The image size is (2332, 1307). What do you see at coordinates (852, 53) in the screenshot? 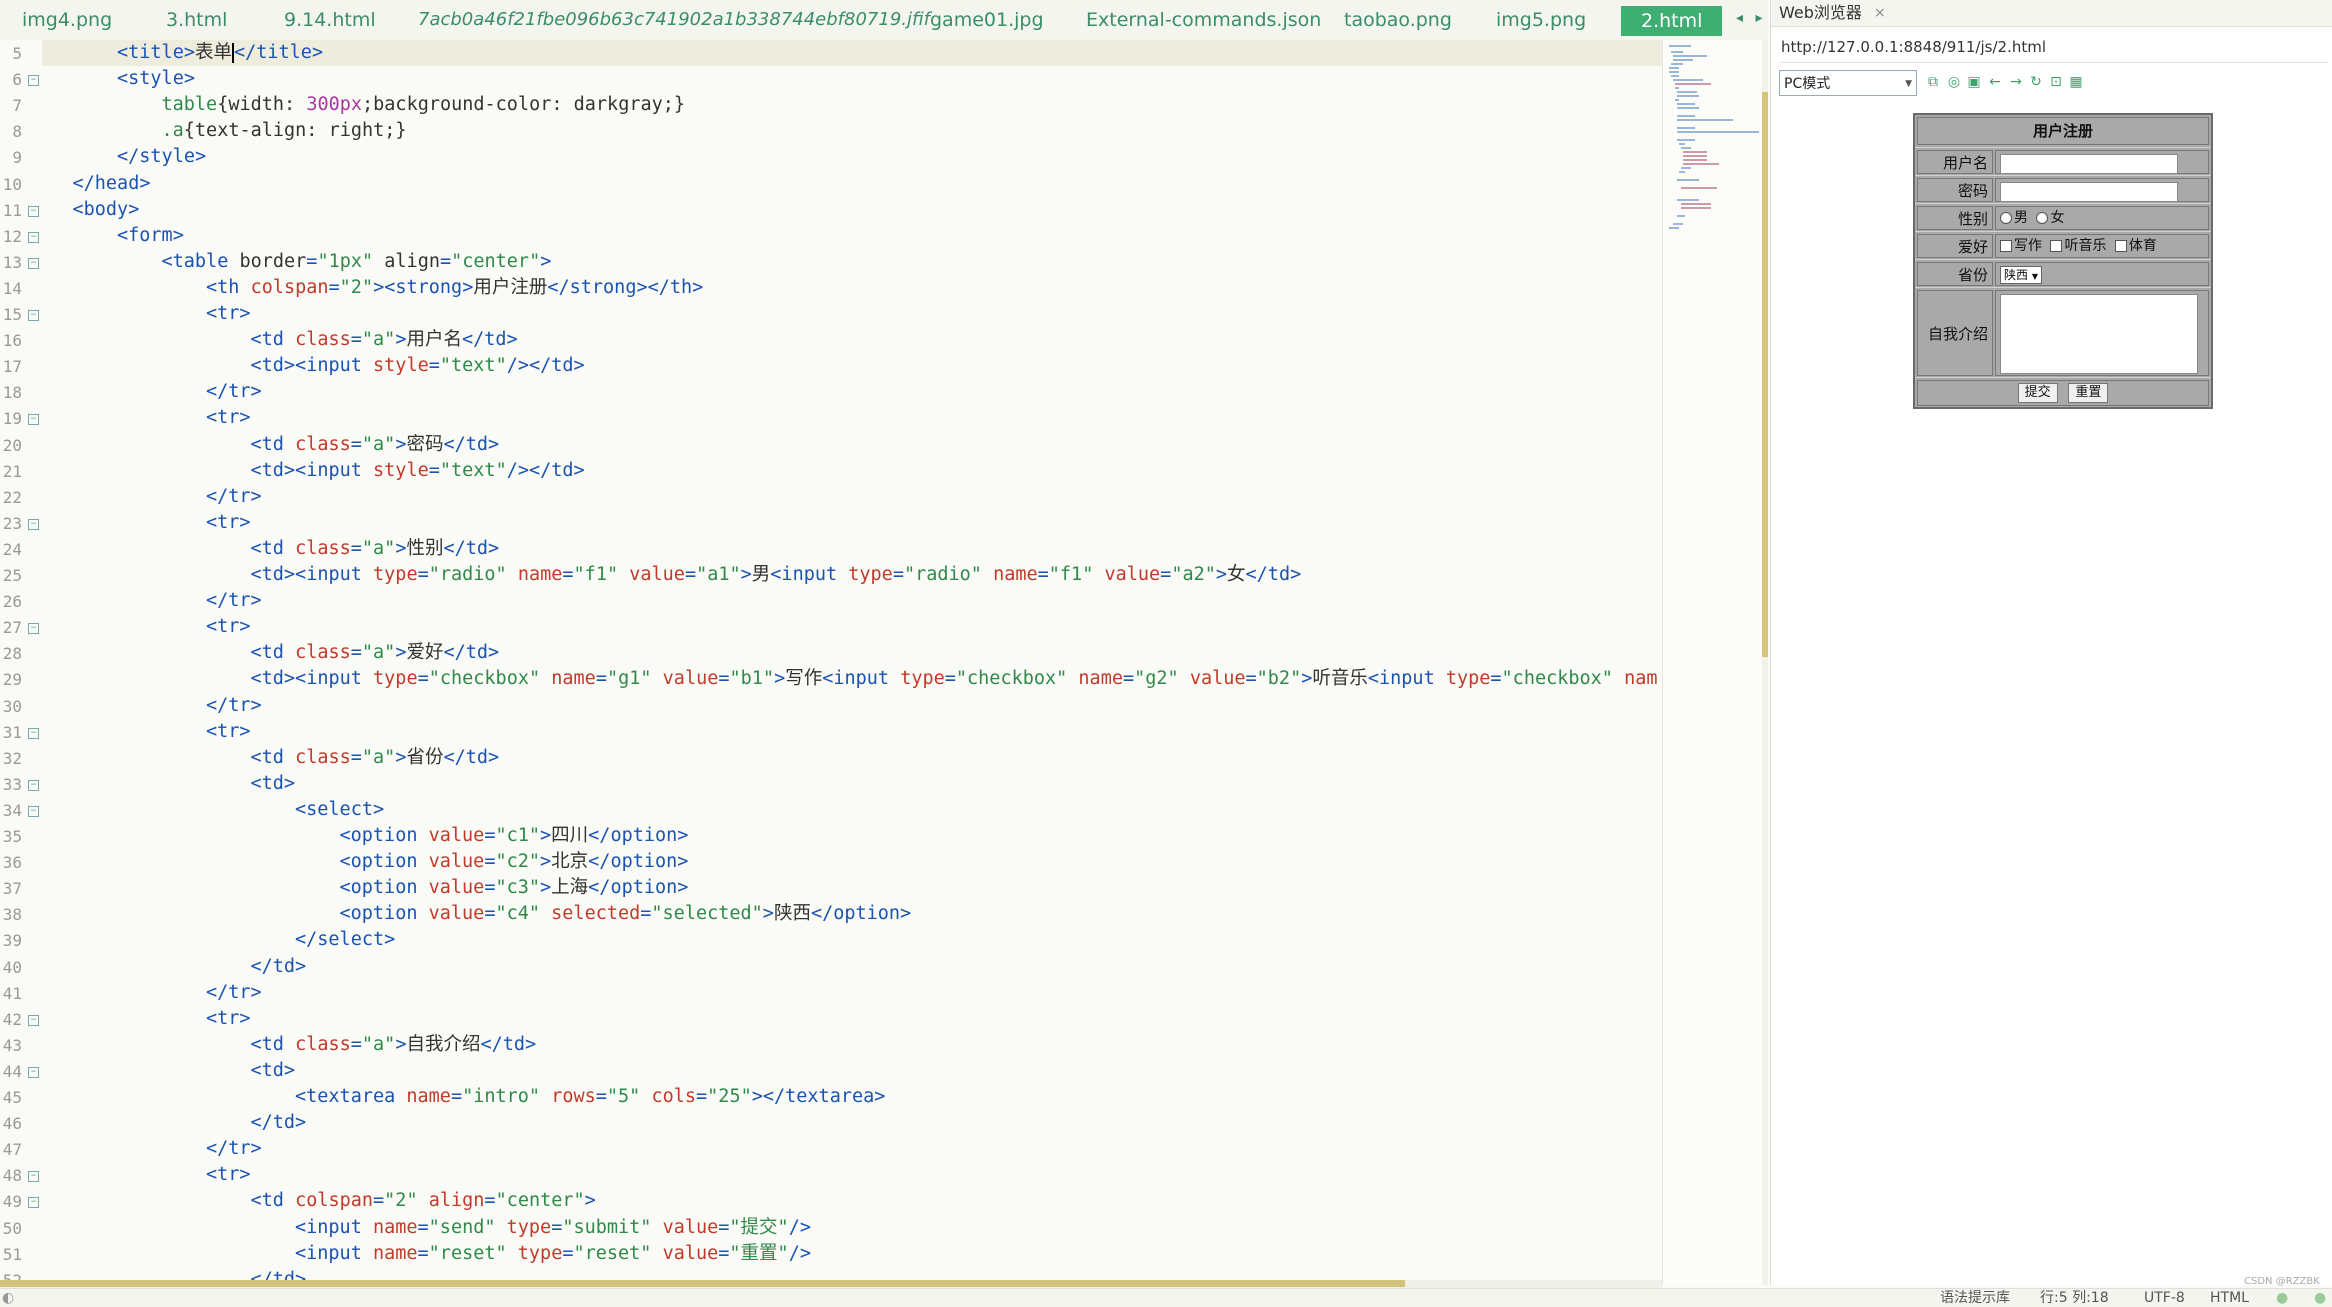
I see `code-line: <title>表单 </title>` at bounding box center [852, 53].